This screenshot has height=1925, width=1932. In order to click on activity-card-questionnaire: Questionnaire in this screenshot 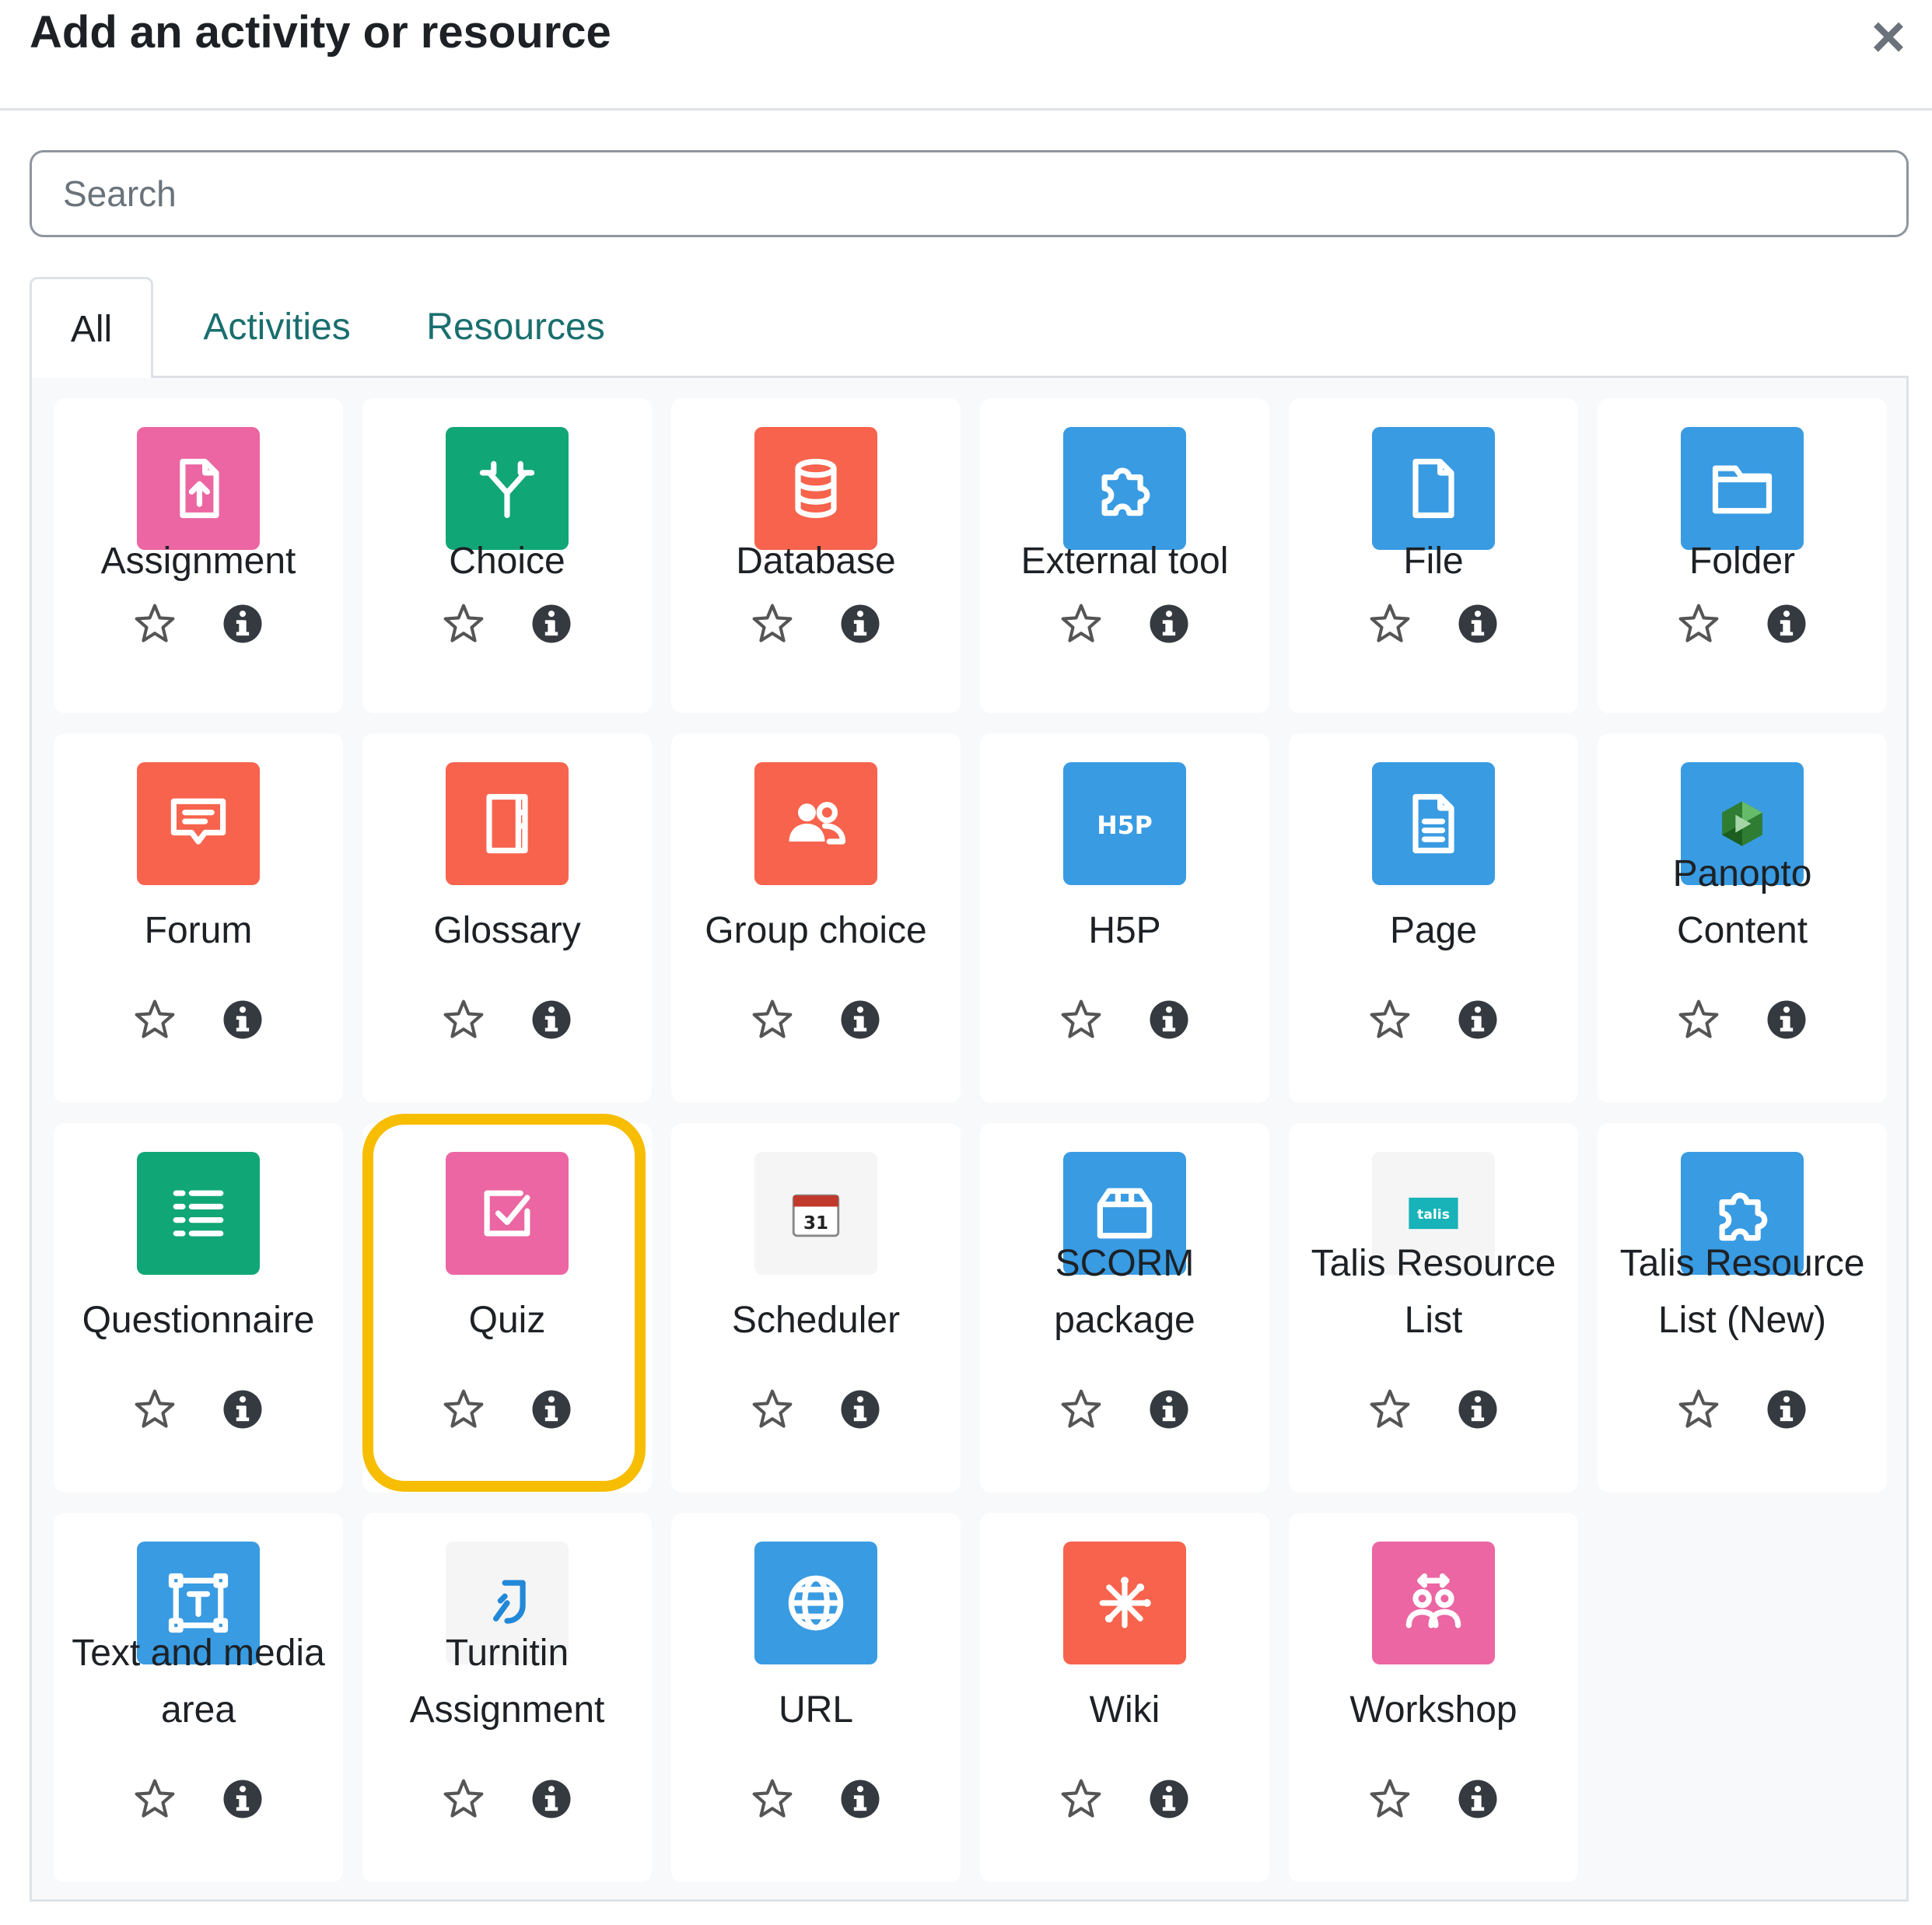, I will do `click(198, 1308)`.